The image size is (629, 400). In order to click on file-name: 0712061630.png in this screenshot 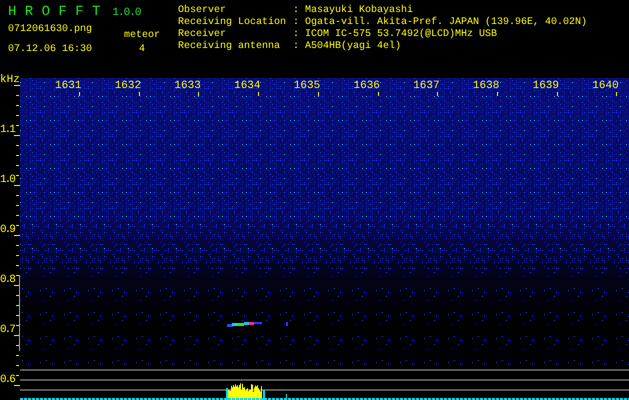, I will do `click(51, 30)`.